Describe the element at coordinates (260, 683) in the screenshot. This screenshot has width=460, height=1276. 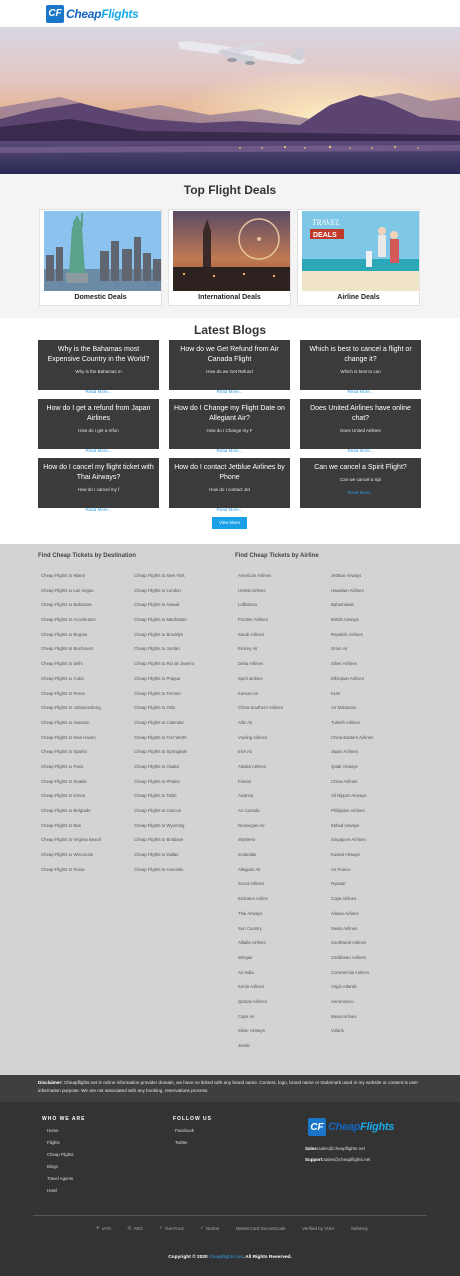
I see `footer-link: Spirit airlines` at that location.